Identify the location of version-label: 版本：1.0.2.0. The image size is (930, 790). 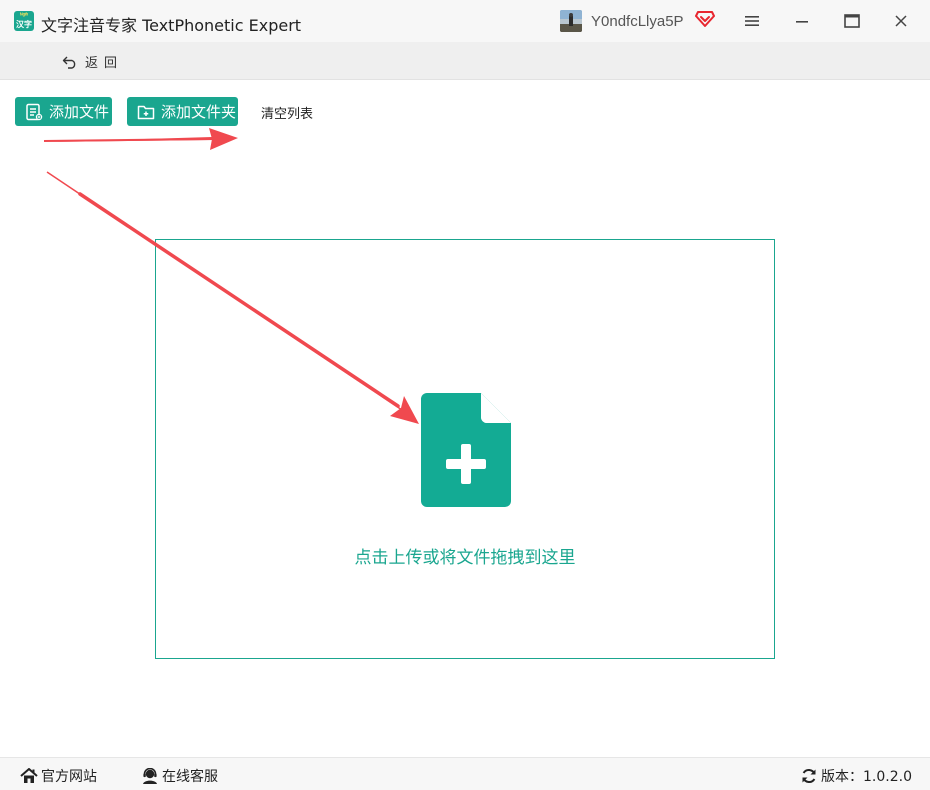
(866, 777).